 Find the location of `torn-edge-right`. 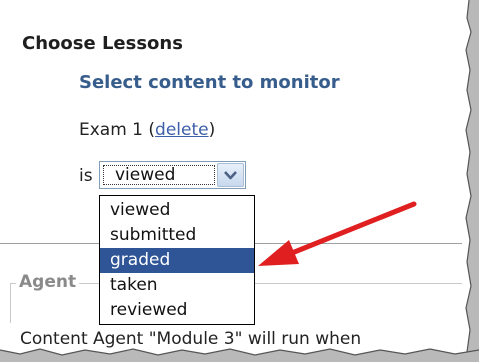

torn-edge-right is located at coordinates (470, 181).